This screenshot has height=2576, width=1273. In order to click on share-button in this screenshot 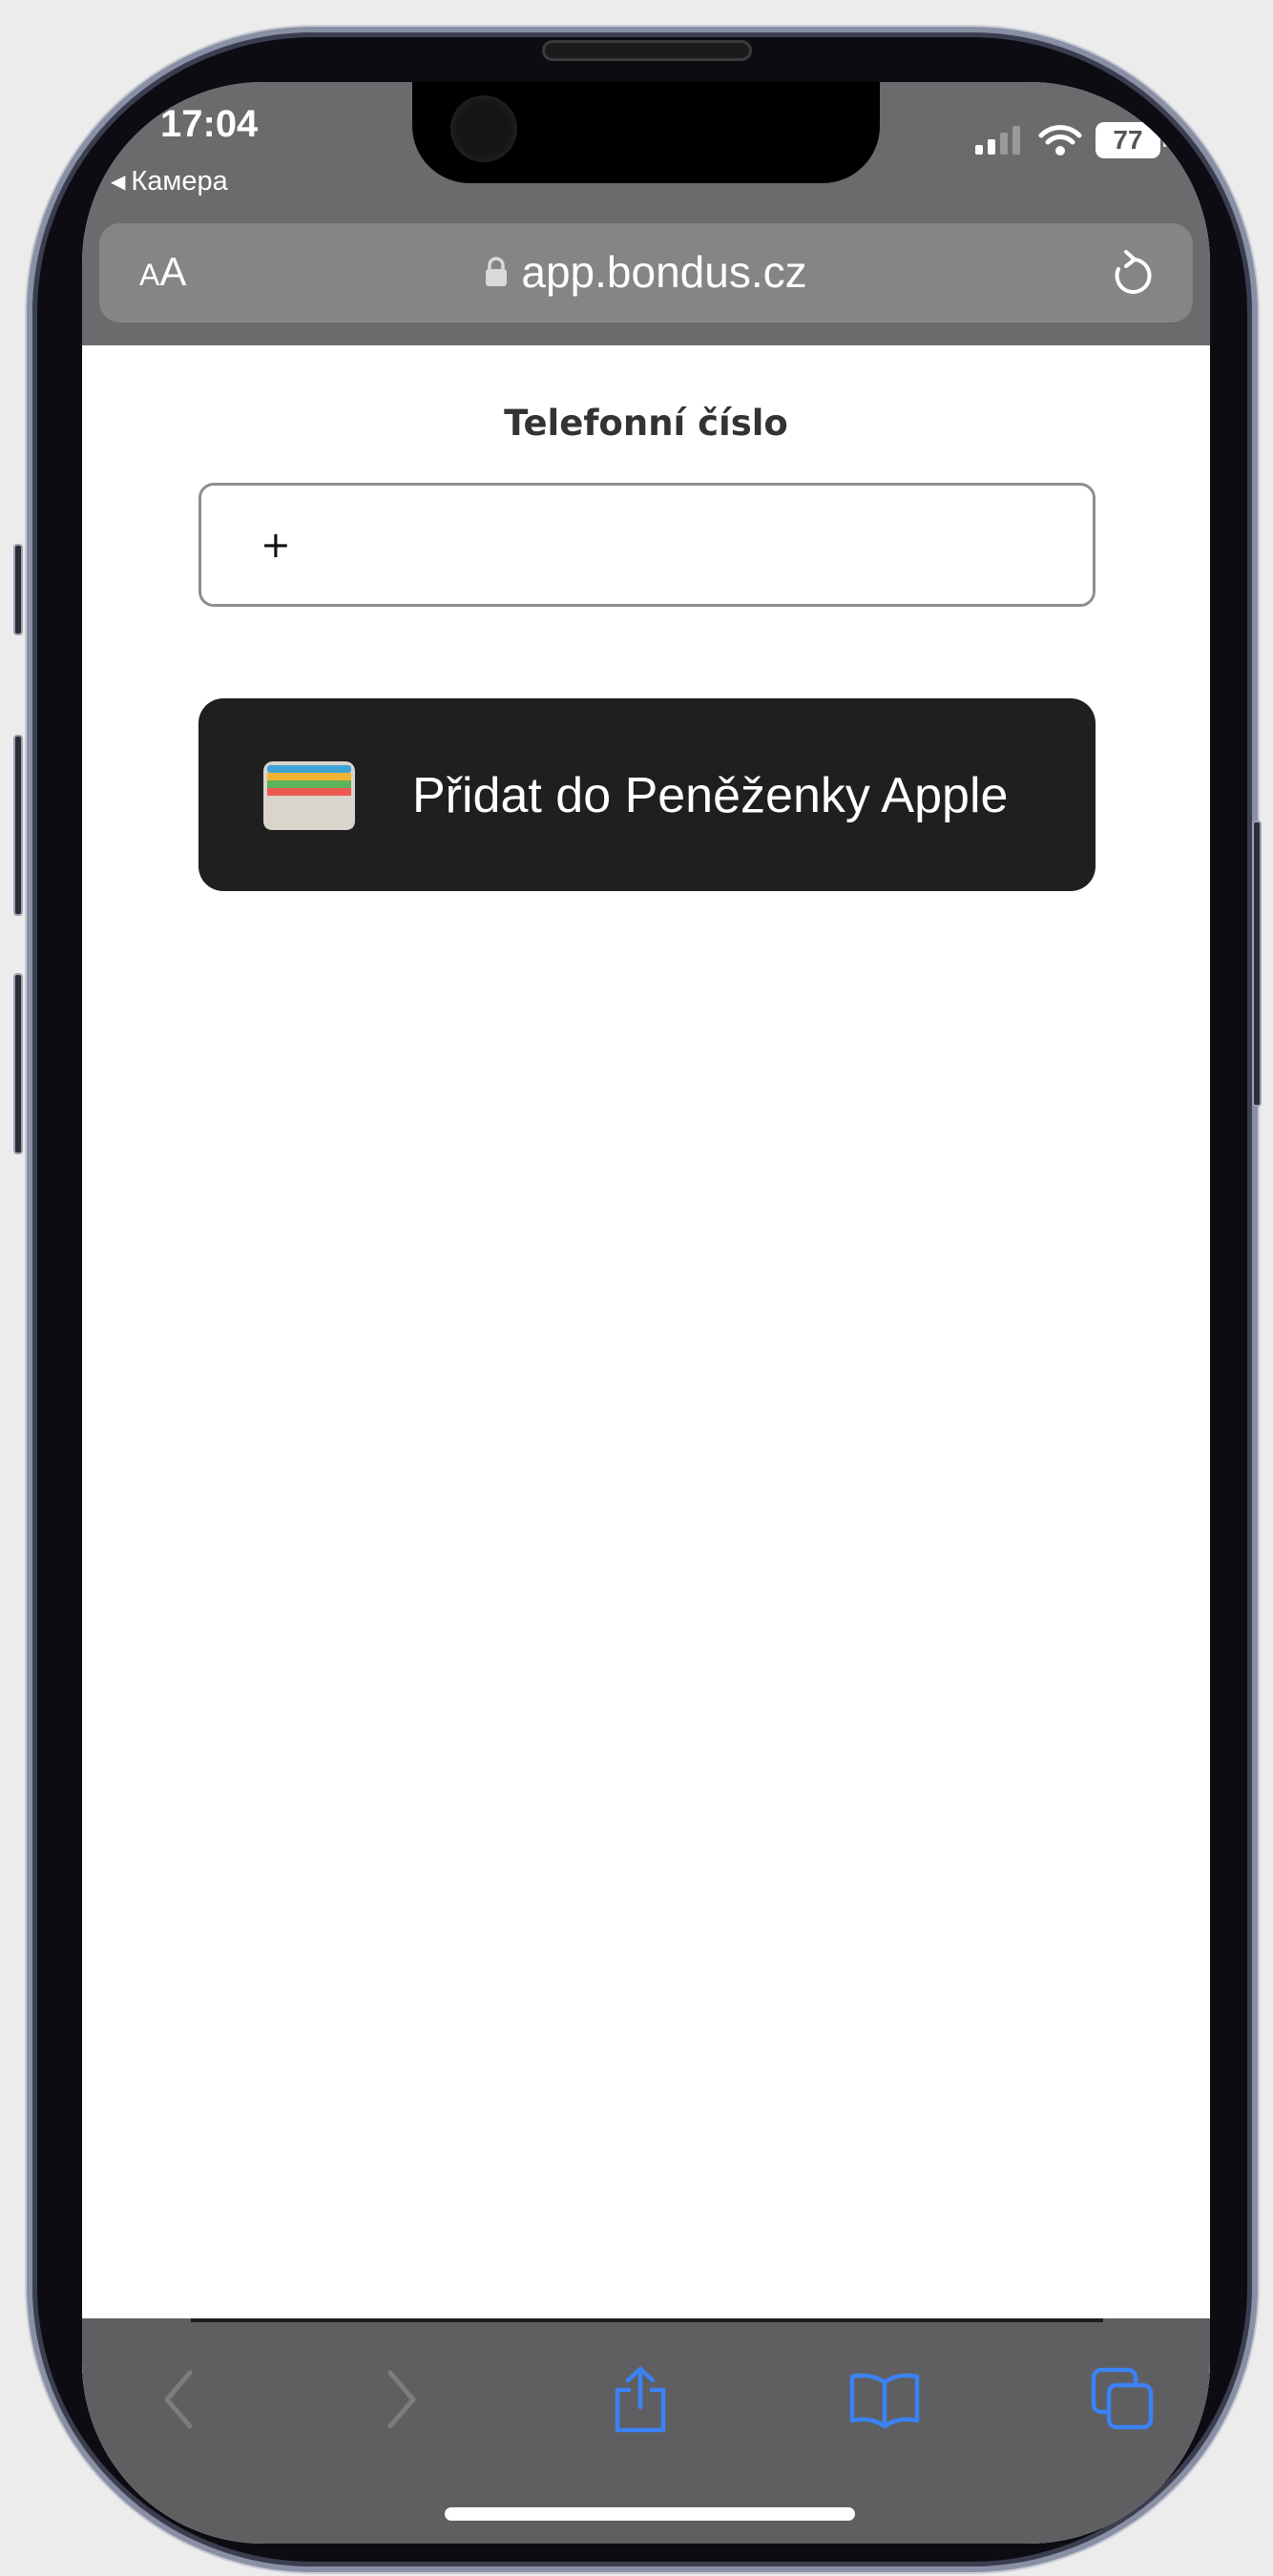, I will do `click(640, 2399)`.